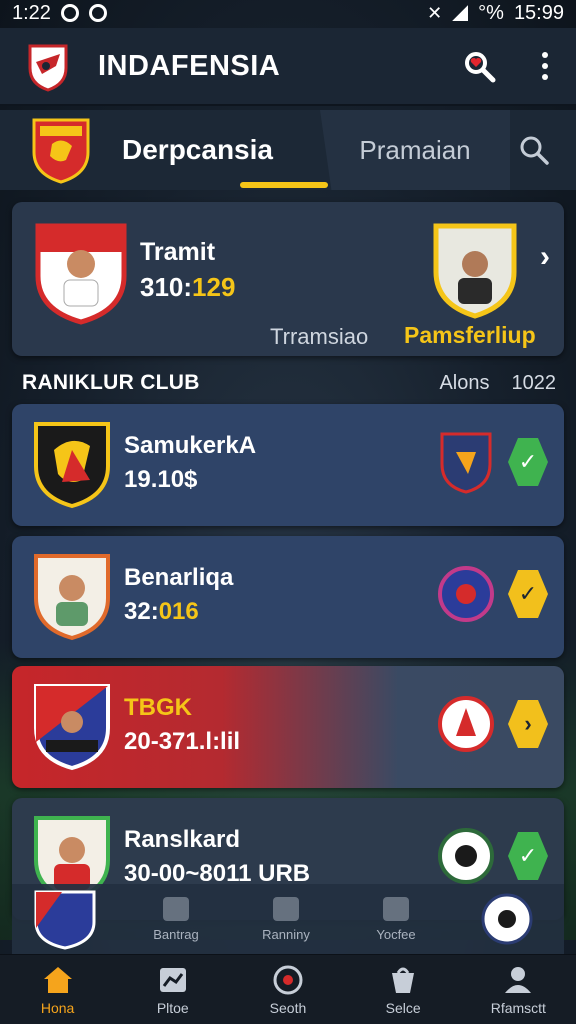 The image size is (576, 1024). I want to click on match-score-prefix: 310:, so click(166, 287).